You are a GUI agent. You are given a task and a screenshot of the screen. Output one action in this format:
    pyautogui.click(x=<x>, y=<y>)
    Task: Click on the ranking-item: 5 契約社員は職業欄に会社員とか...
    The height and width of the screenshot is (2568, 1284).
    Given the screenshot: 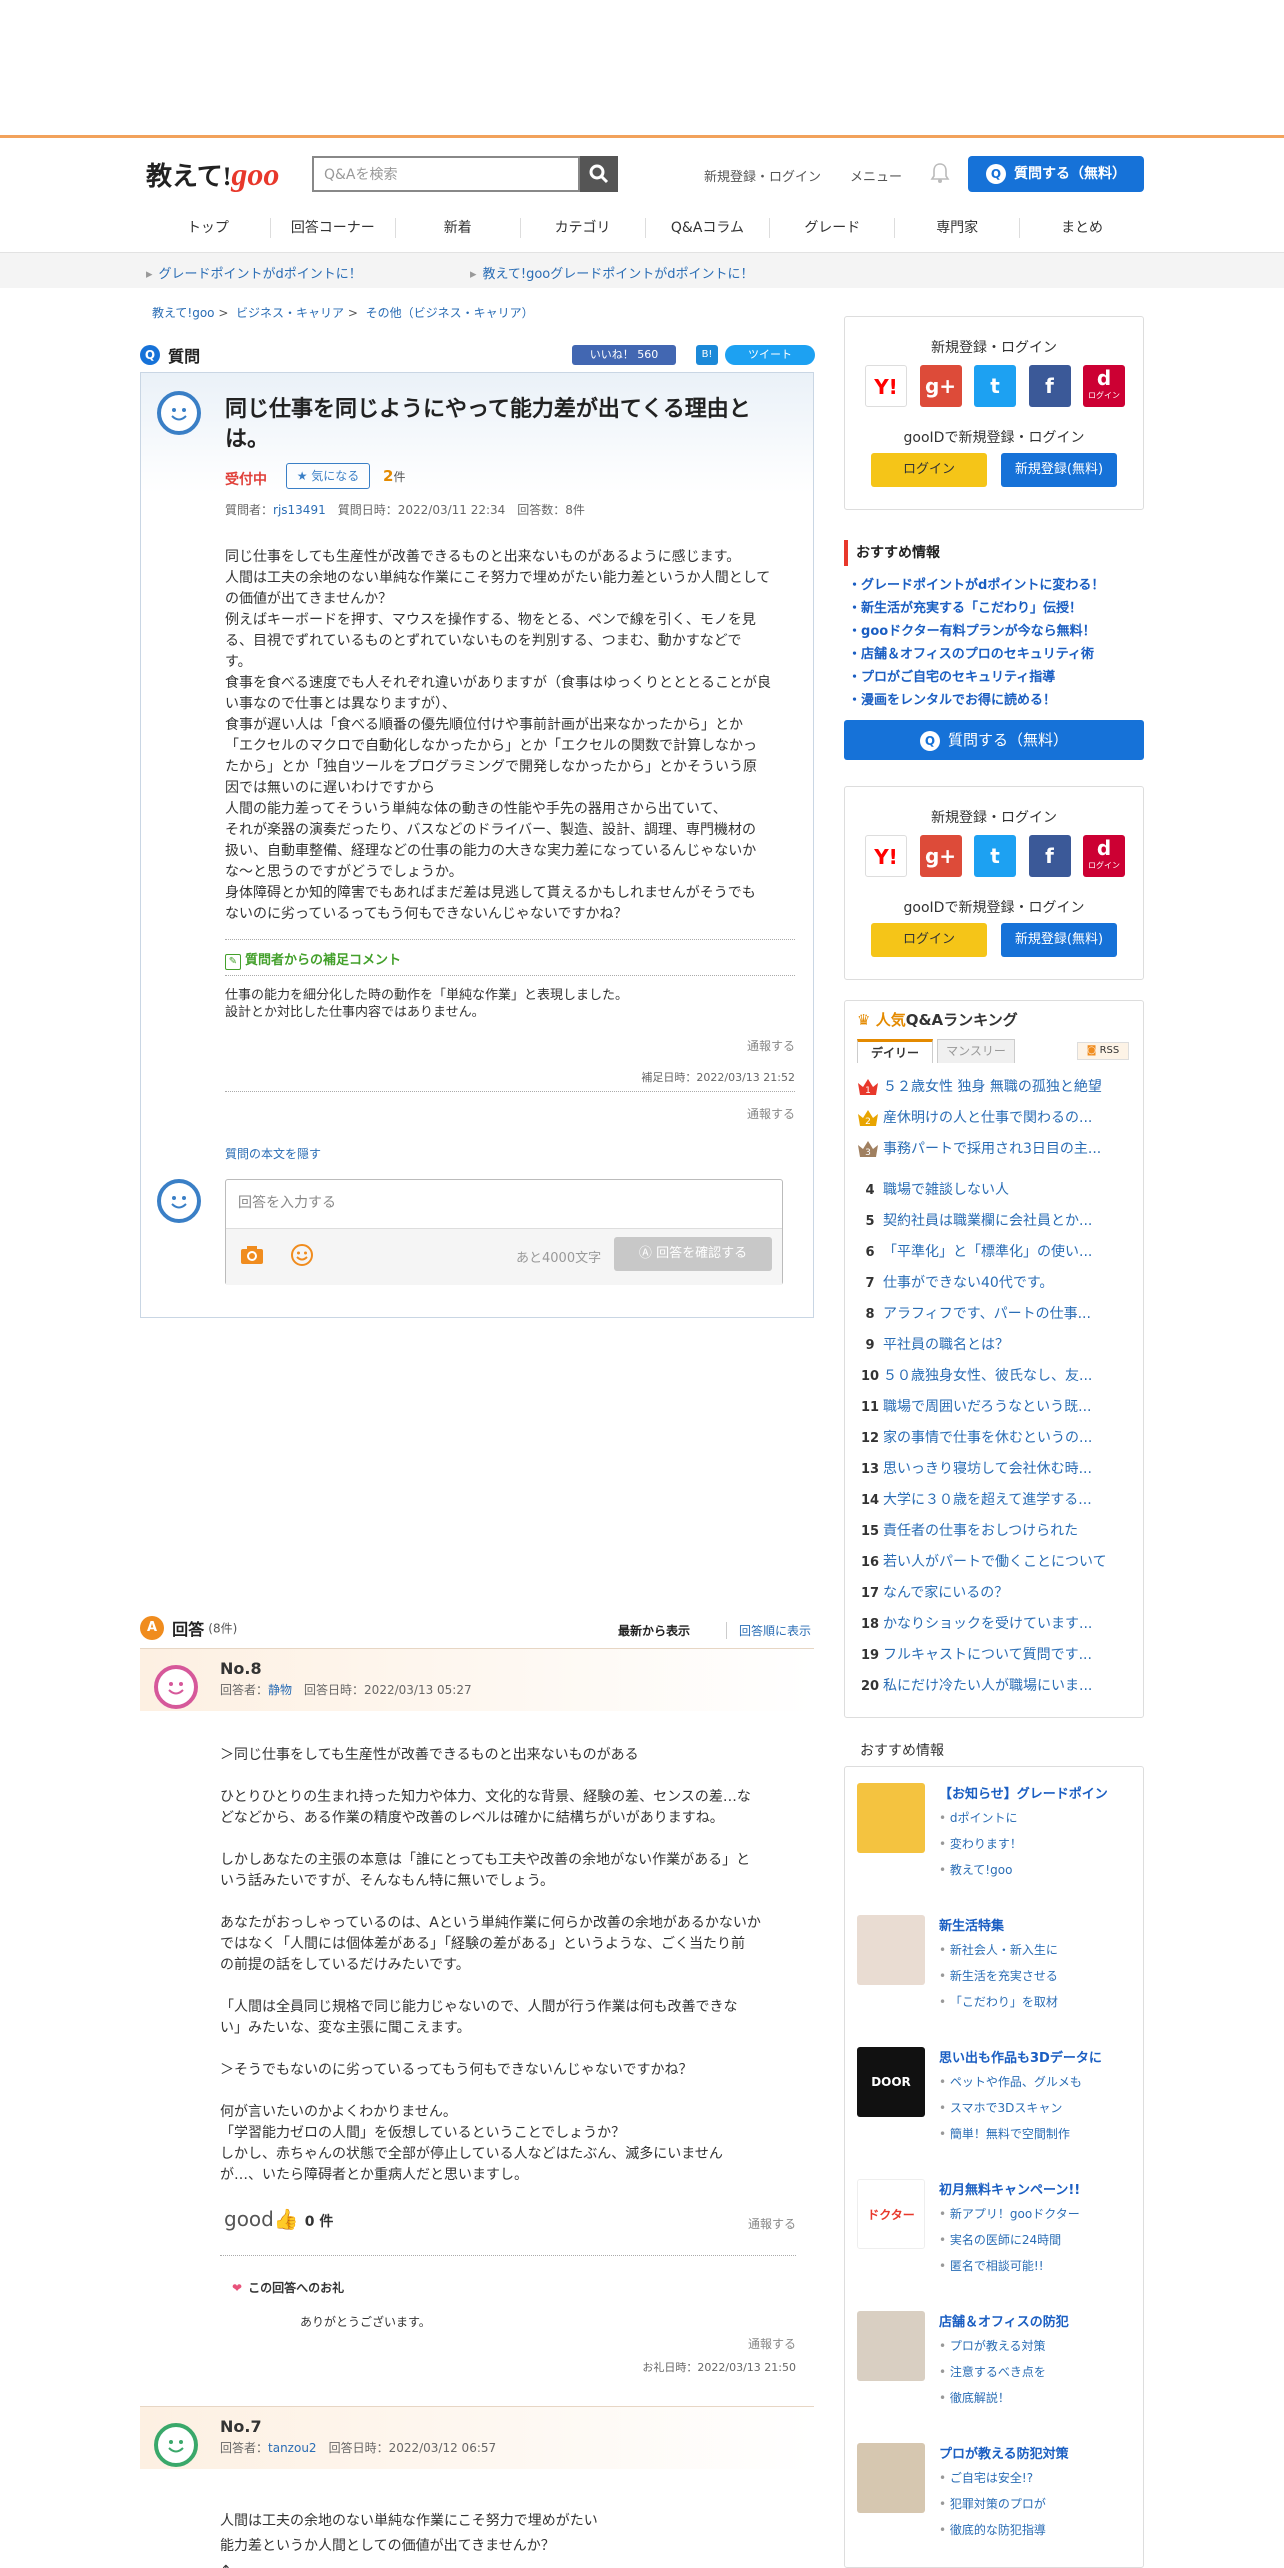 What is the action you would take?
    pyautogui.click(x=996, y=1224)
    